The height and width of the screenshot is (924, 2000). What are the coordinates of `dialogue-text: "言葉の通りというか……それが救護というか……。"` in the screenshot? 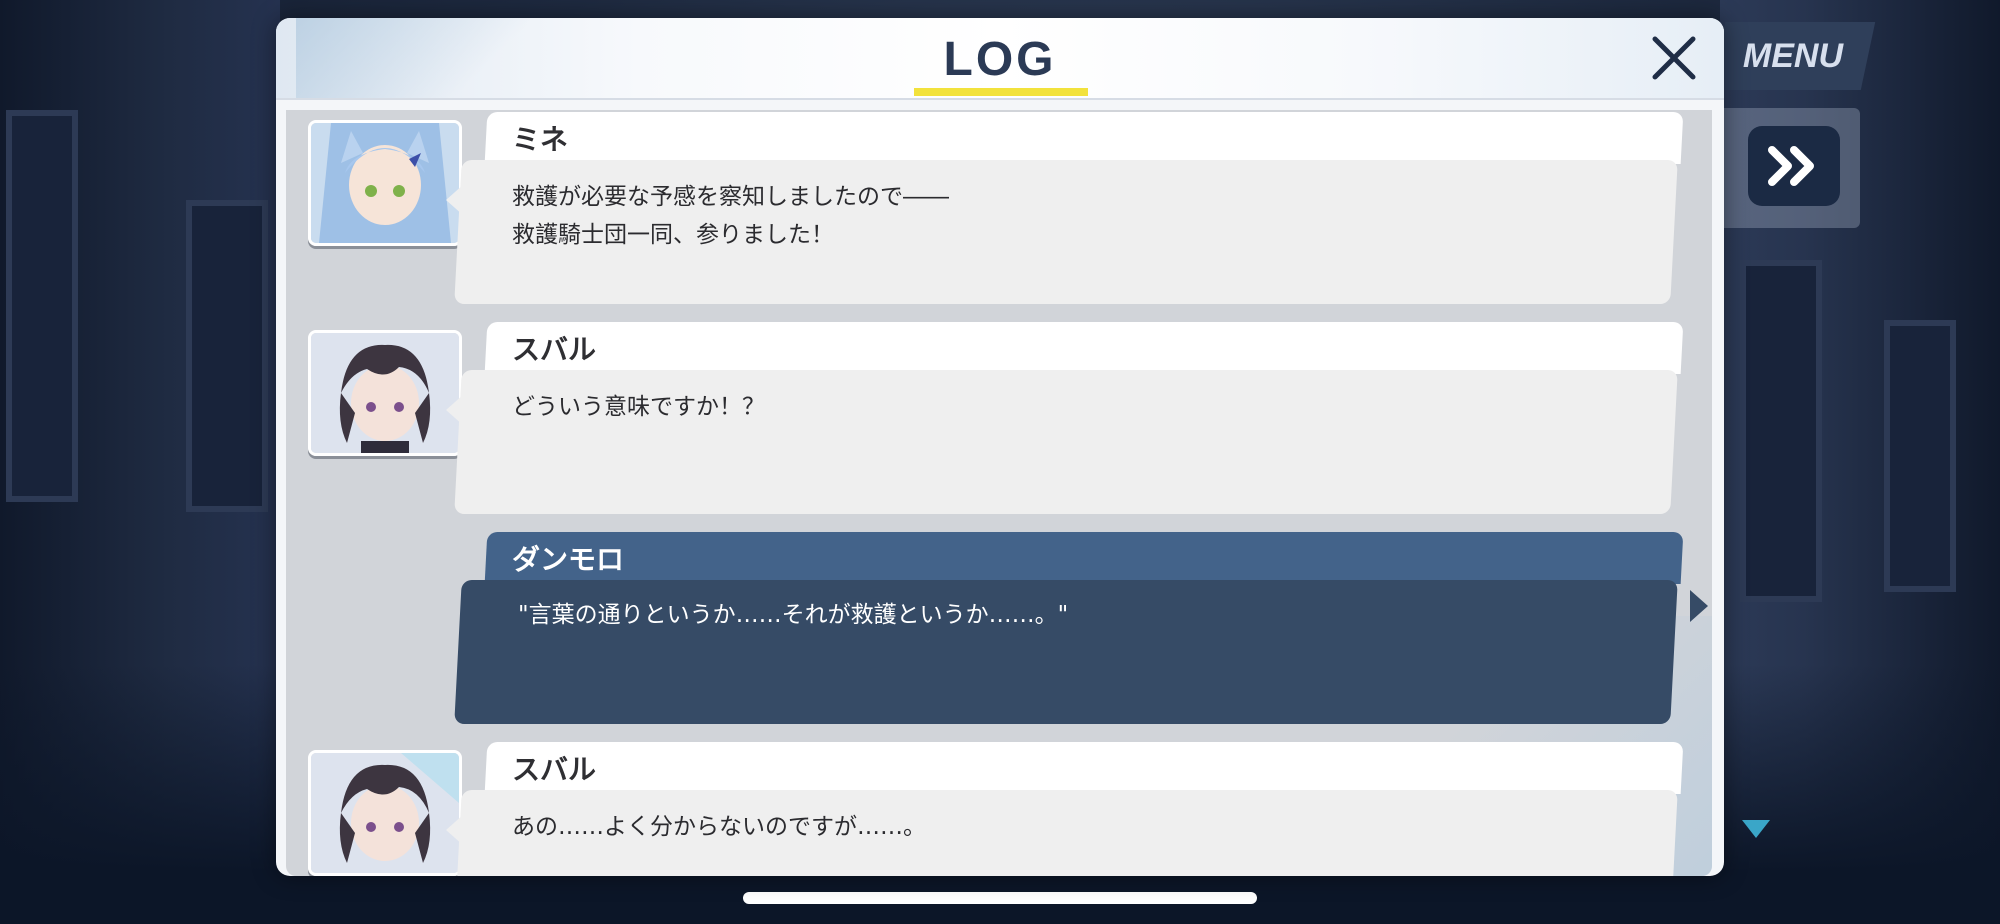 It's located at (1068, 615).